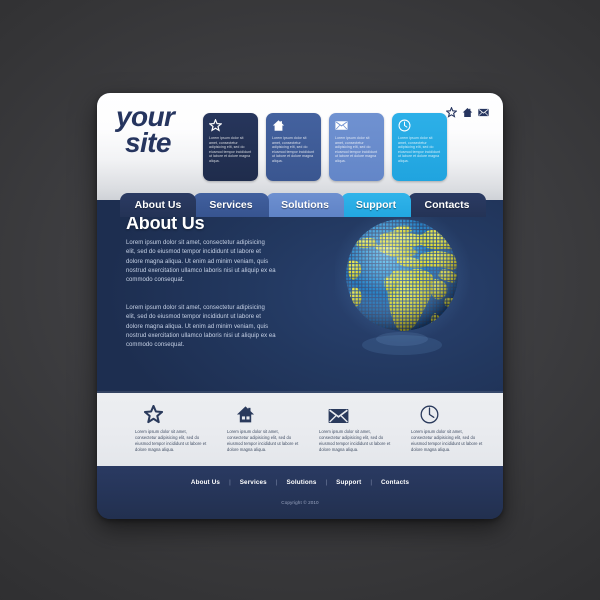 This screenshot has height=600, width=600. What do you see at coordinates (376, 205) in the screenshot?
I see `nav-tab-support: Support` at bounding box center [376, 205].